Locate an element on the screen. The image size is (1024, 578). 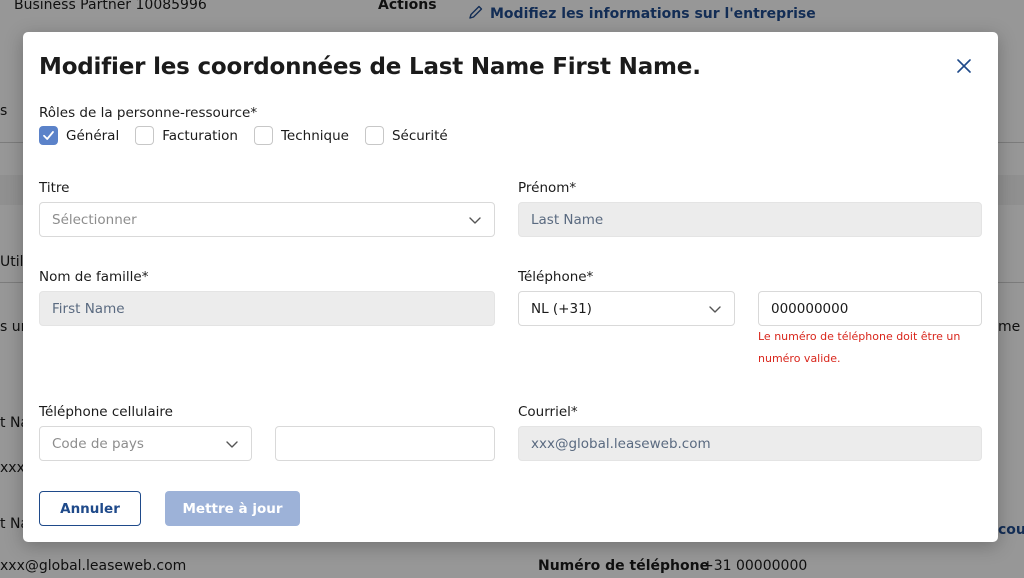
role-label: Général is located at coordinates (93, 135).